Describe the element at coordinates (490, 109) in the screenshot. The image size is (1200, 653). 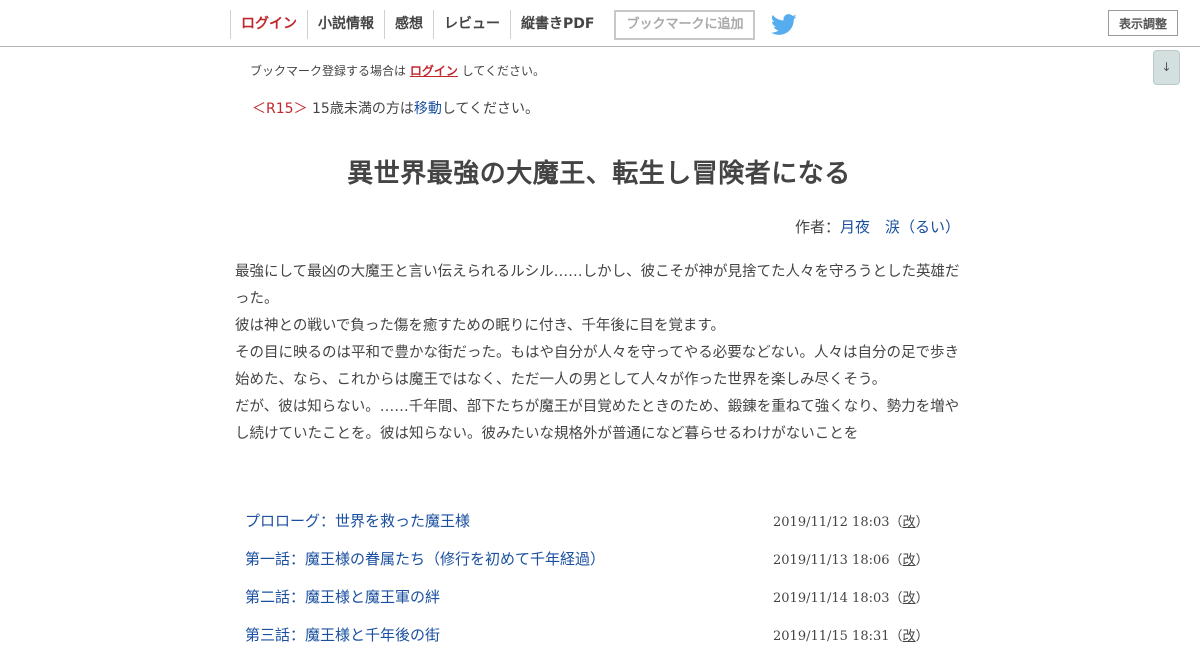
I see `r15-suffix: してください。` at that location.